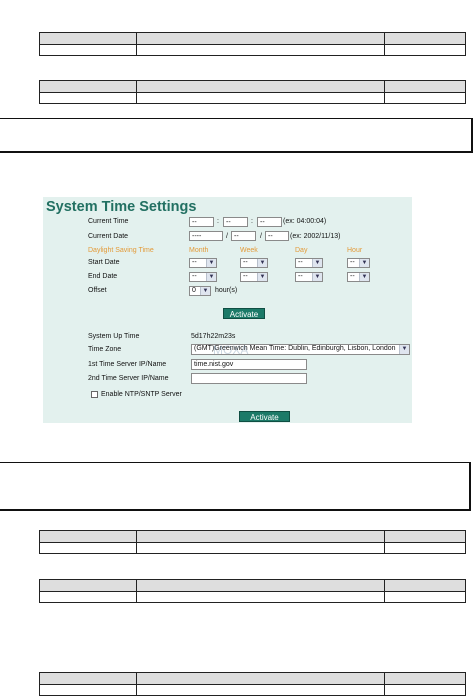  What do you see at coordinates (264, 416) in the screenshot?
I see `activate-button-2: Activate` at bounding box center [264, 416].